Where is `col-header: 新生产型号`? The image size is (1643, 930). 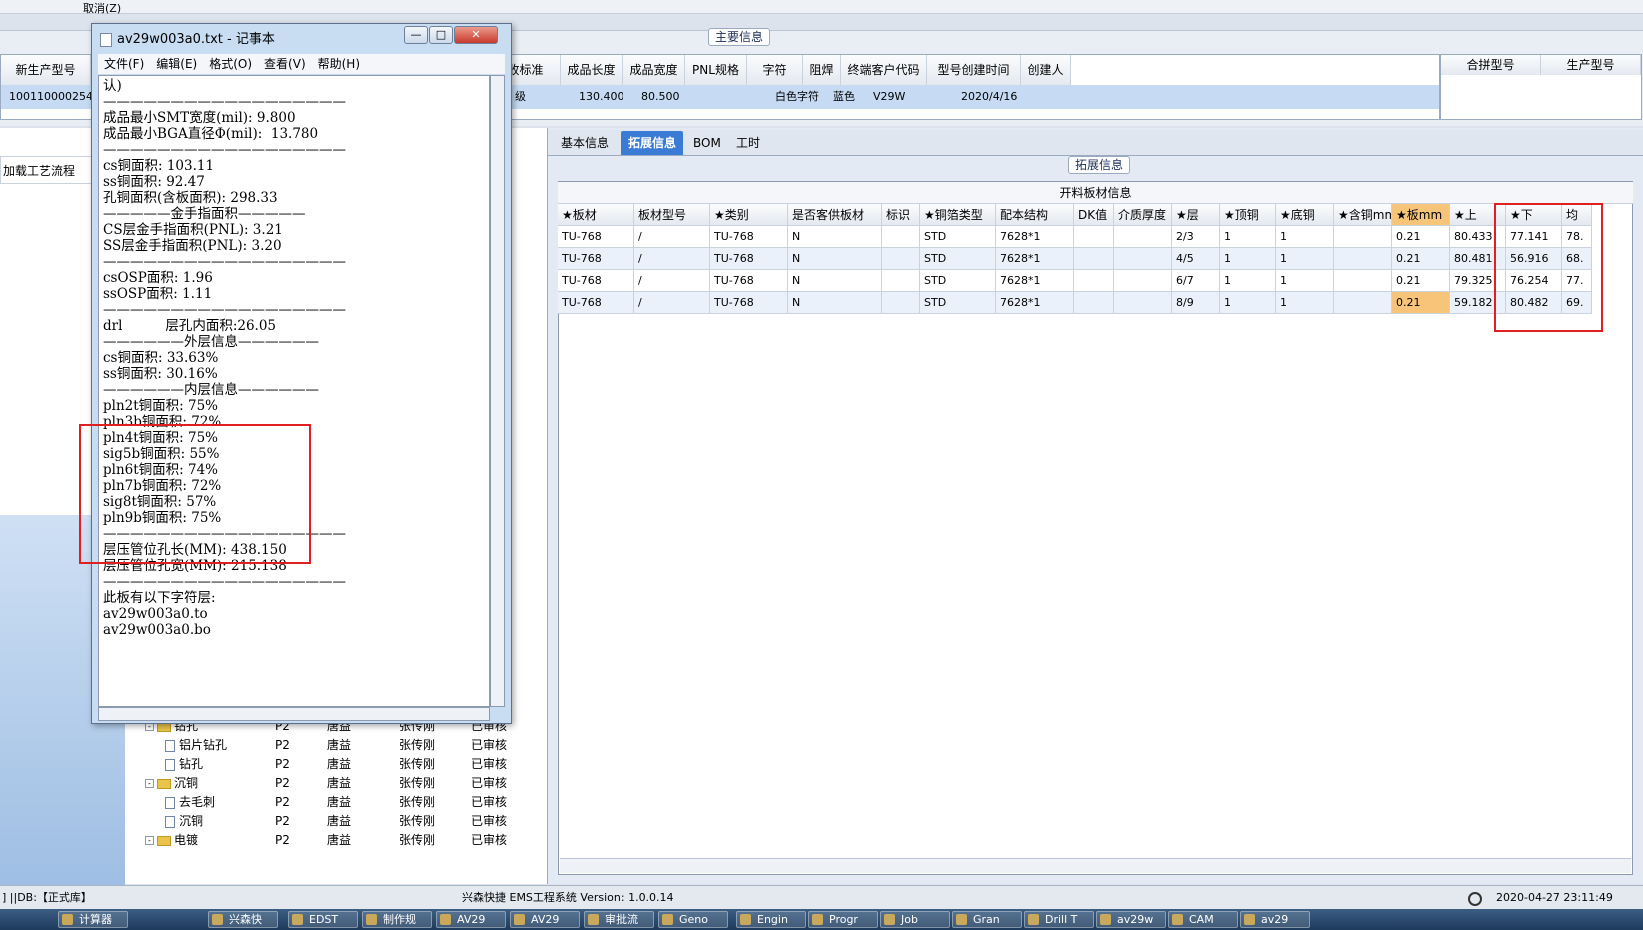 col-header: 新生产型号 is located at coordinates (46, 70).